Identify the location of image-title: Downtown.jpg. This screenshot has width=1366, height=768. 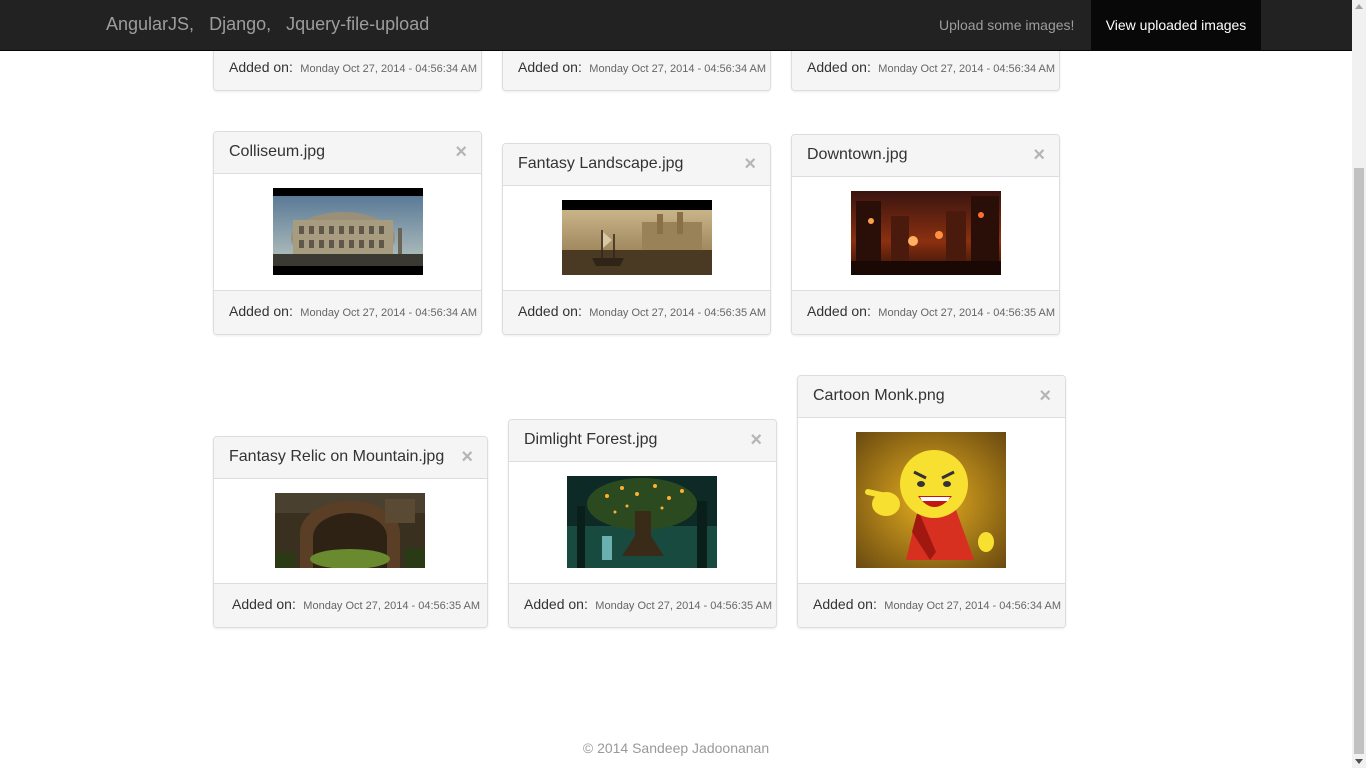
(857, 154).